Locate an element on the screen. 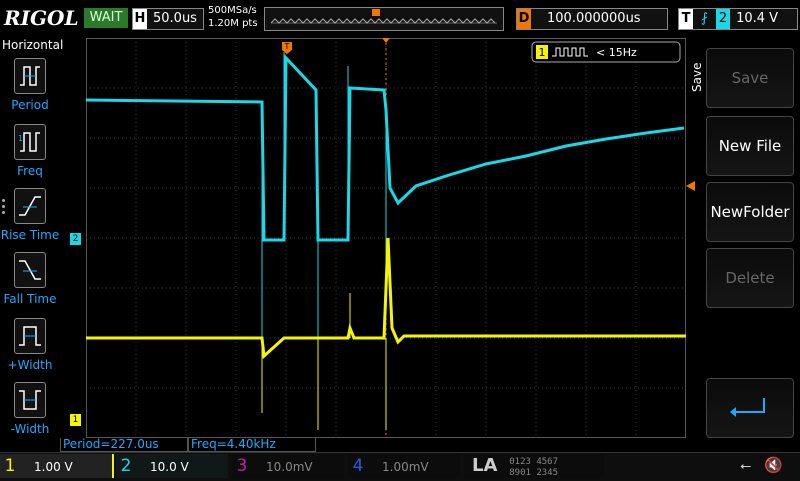  menu-item-period: Period is located at coordinates (30, 85).